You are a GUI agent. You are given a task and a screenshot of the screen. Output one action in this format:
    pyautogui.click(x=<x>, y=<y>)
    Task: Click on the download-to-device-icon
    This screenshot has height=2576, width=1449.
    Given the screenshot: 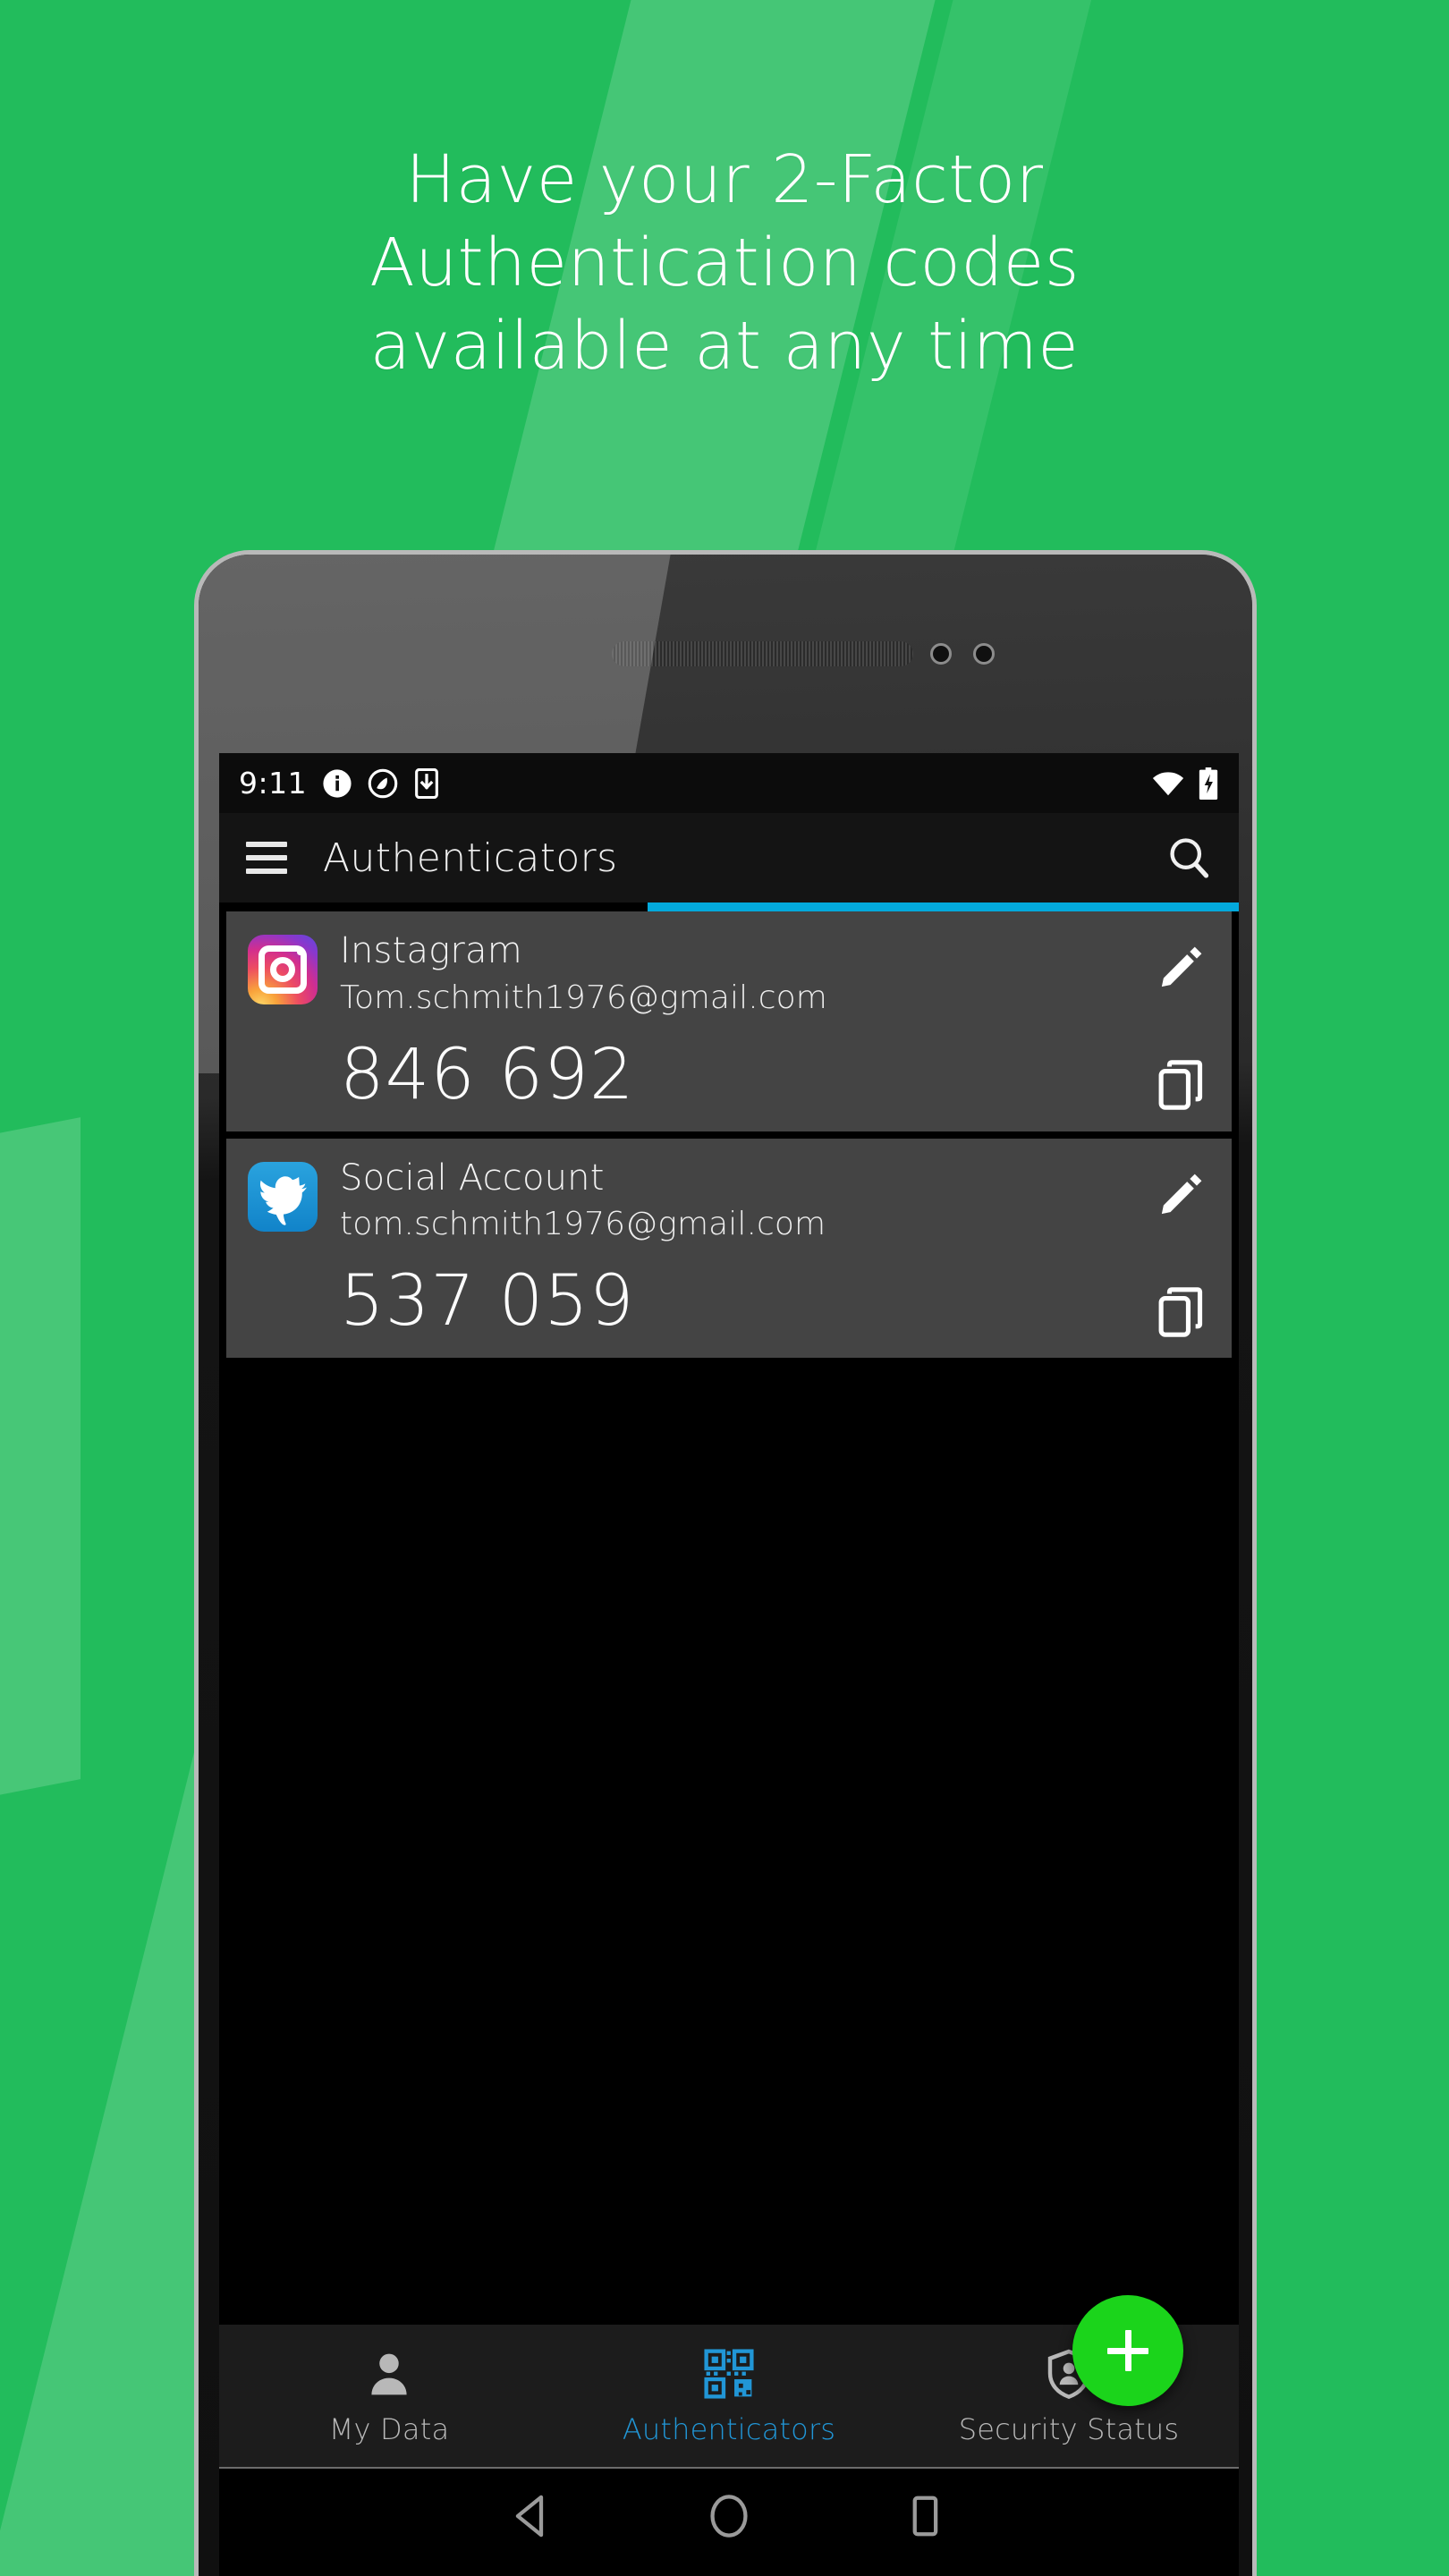 What is the action you would take?
    pyautogui.click(x=426, y=783)
    